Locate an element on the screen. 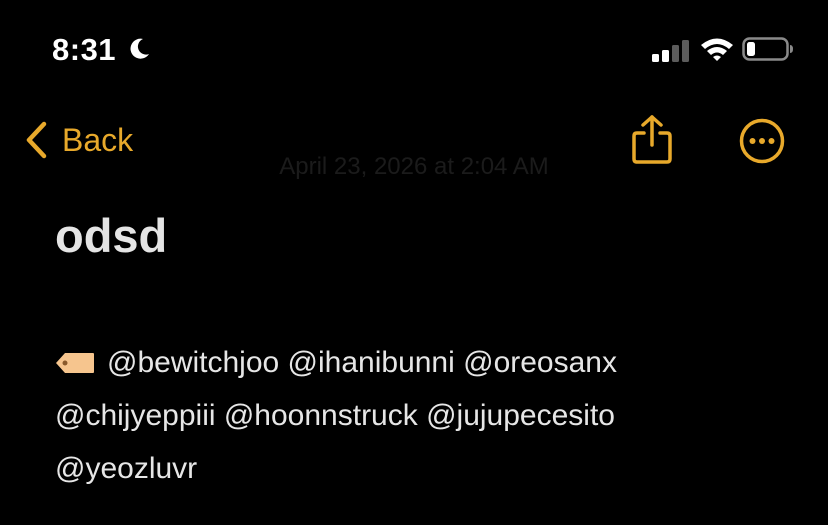  status-time: 8:31 is located at coordinates (84, 49).